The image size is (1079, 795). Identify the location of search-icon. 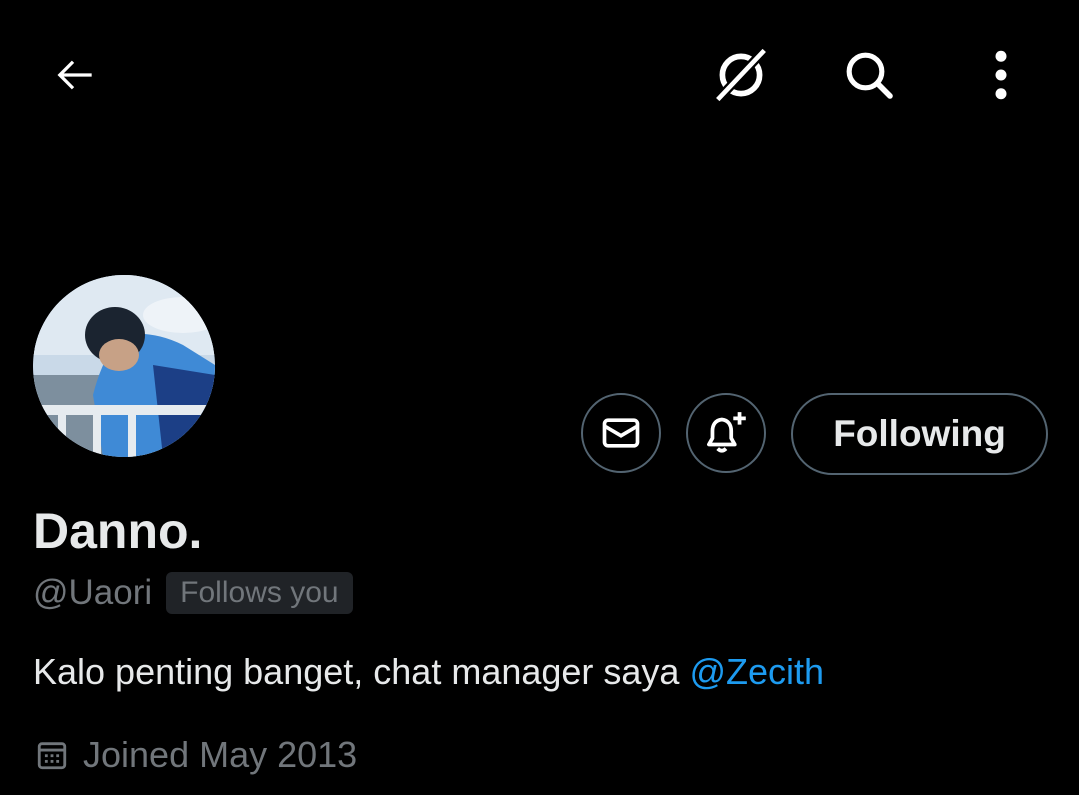
(869, 75).